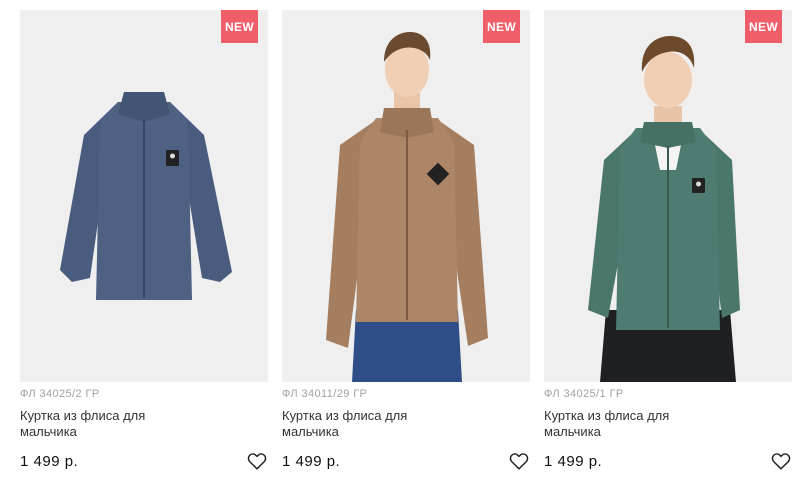 This screenshot has width=800, height=477. Describe the element at coordinates (325, 394) in the screenshot. I see `product-sku: ФЛ 34011/29 ГР` at that location.